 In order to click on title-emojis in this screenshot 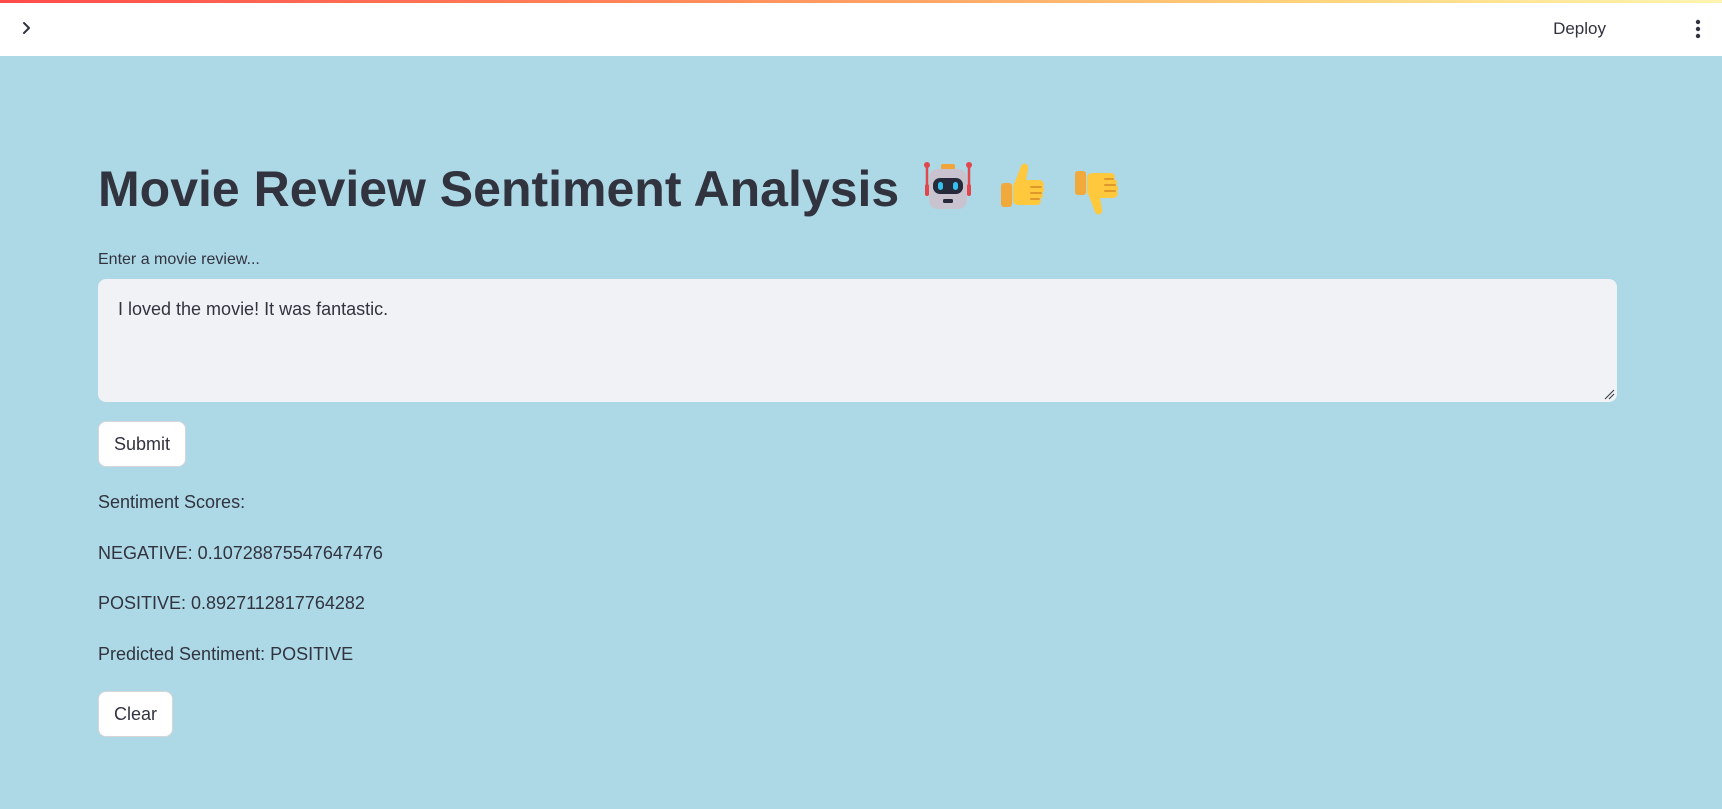, I will do `click(1022, 189)`.